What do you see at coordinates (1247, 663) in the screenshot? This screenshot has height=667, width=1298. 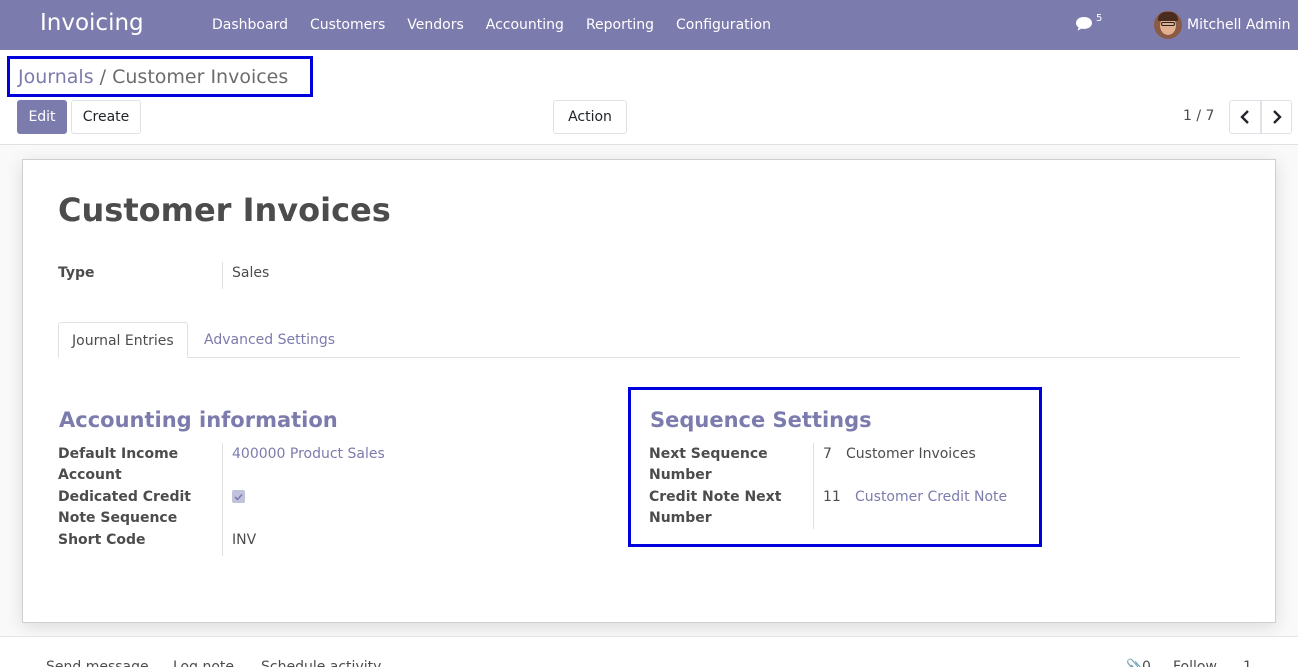 I see `followers-count: 1` at bounding box center [1247, 663].